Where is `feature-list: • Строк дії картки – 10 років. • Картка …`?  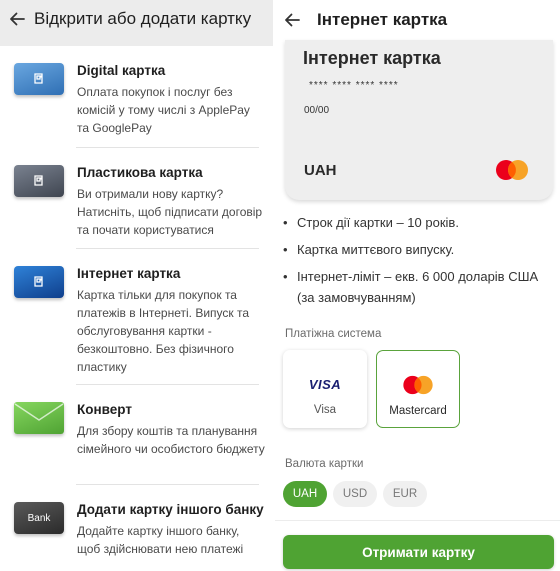
feature-list: • Строк дії картки – 10 років. • Картка … is located at coordinates (419, 263).